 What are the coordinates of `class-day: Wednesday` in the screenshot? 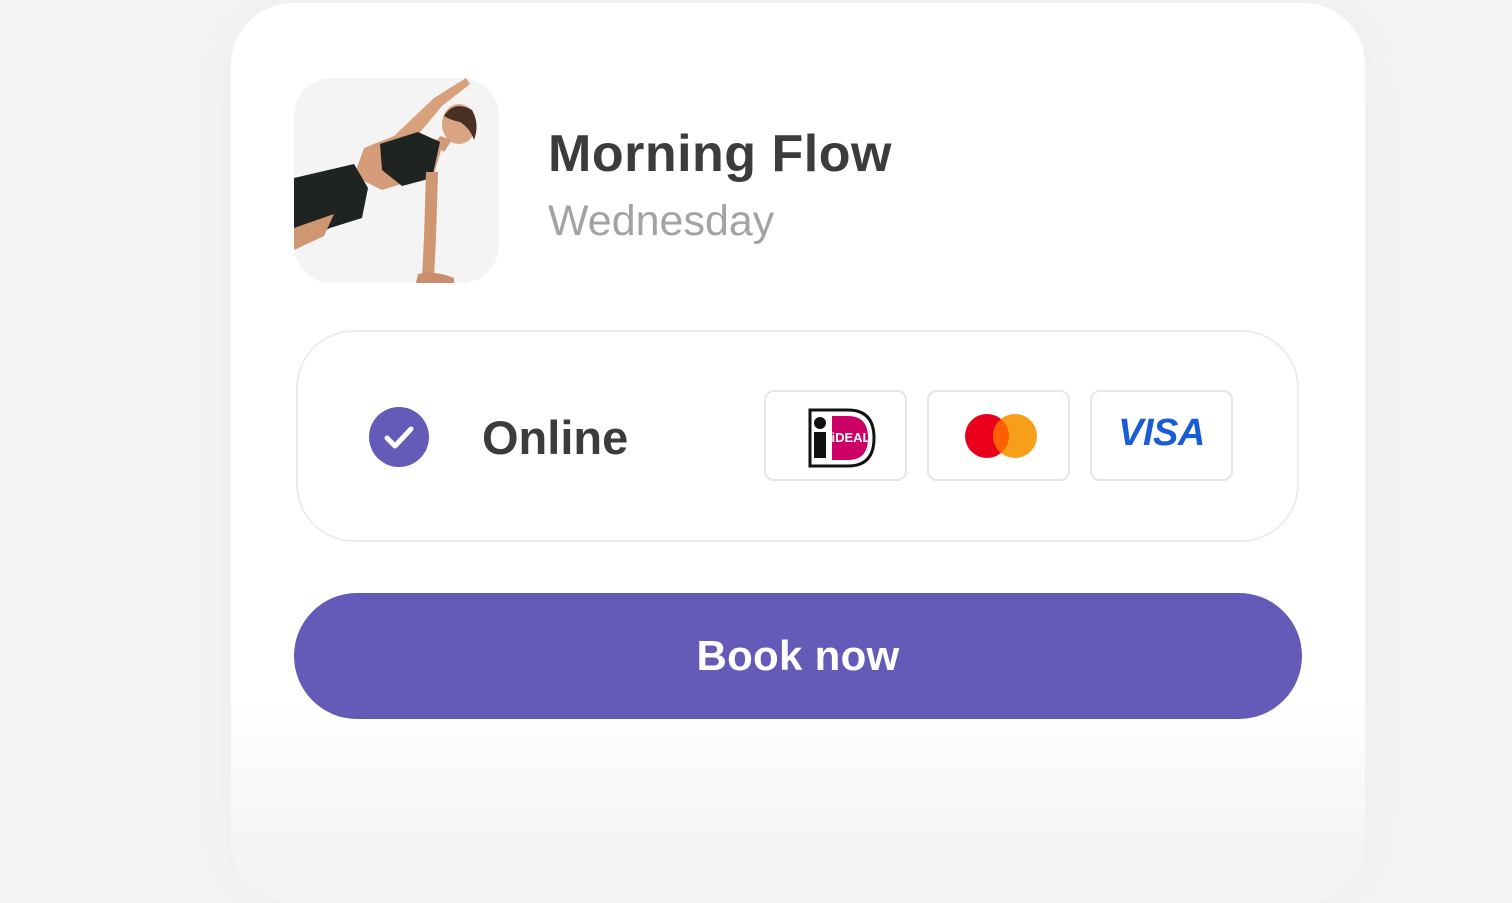 It's located at (661, 221).